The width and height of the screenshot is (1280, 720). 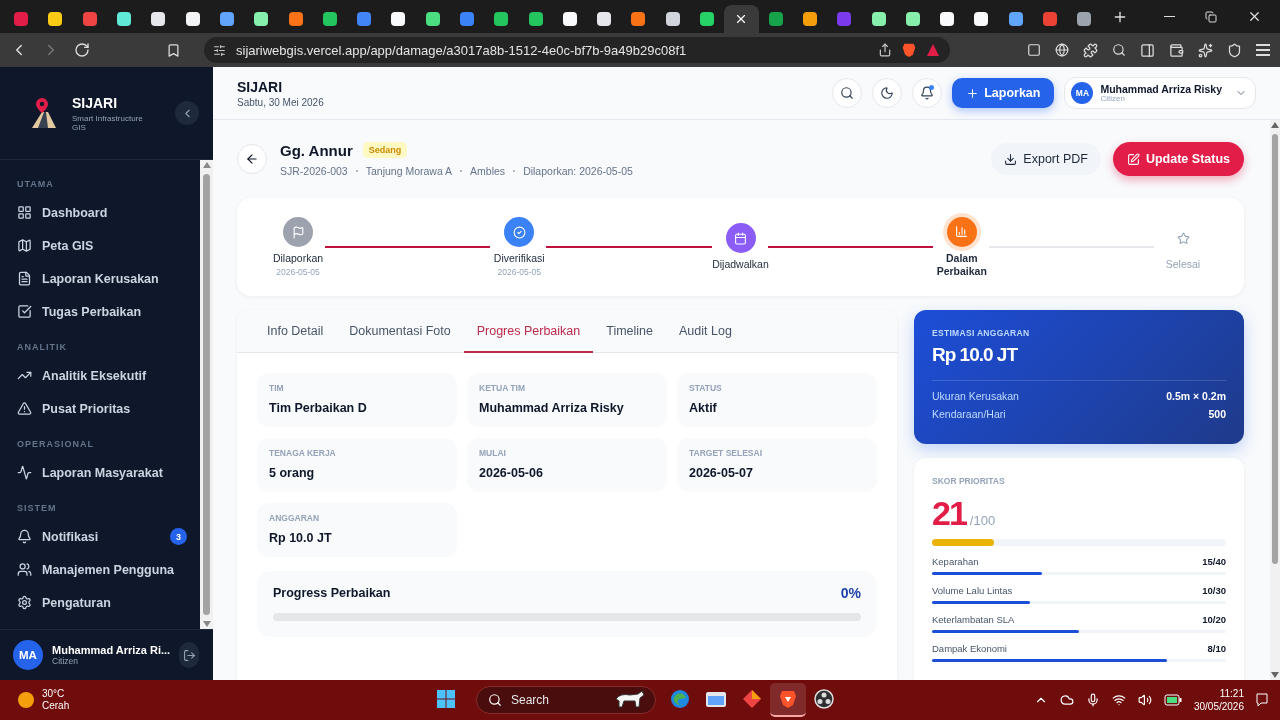 I want to click on wallet-icon, so click(x=1176, y=50).